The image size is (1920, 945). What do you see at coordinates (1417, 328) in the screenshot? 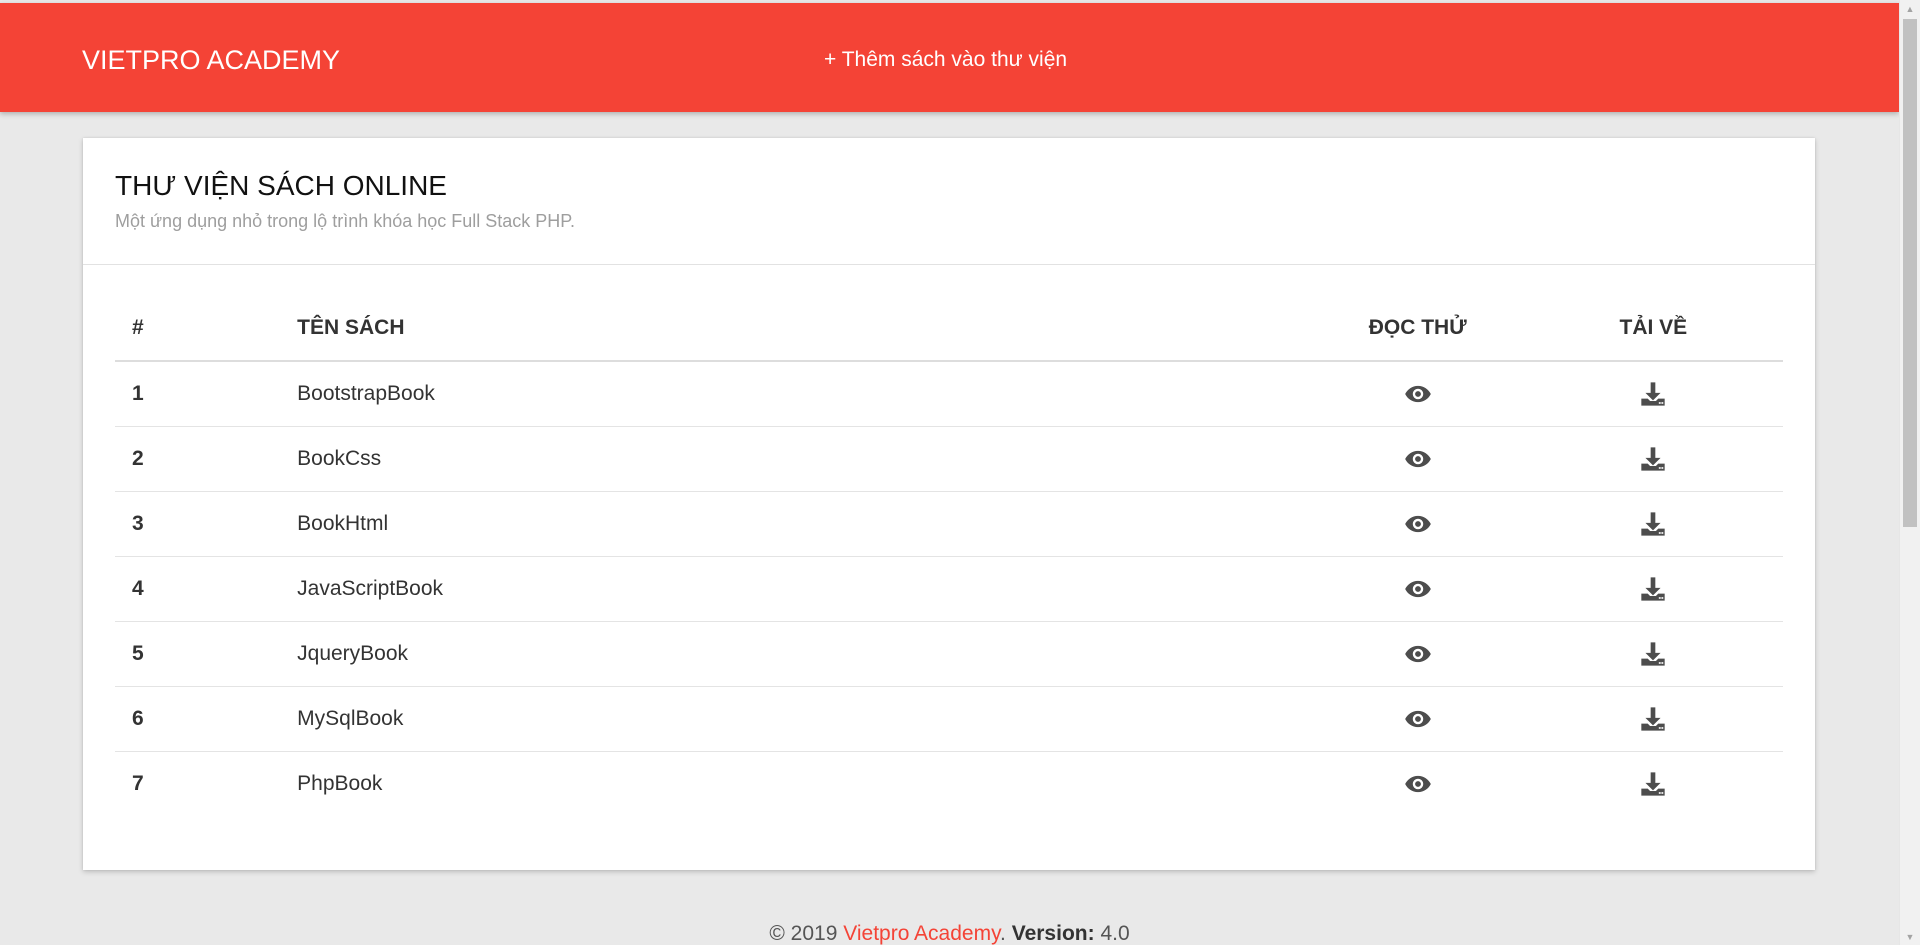
I see `column-header-preview: ĐỌC THỬ` at bounding box center [1417, 328].